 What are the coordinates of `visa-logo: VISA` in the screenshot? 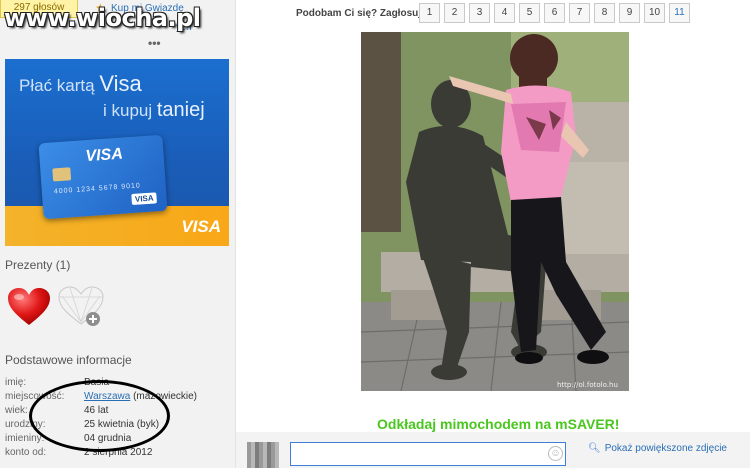 It's located at (201, 226).